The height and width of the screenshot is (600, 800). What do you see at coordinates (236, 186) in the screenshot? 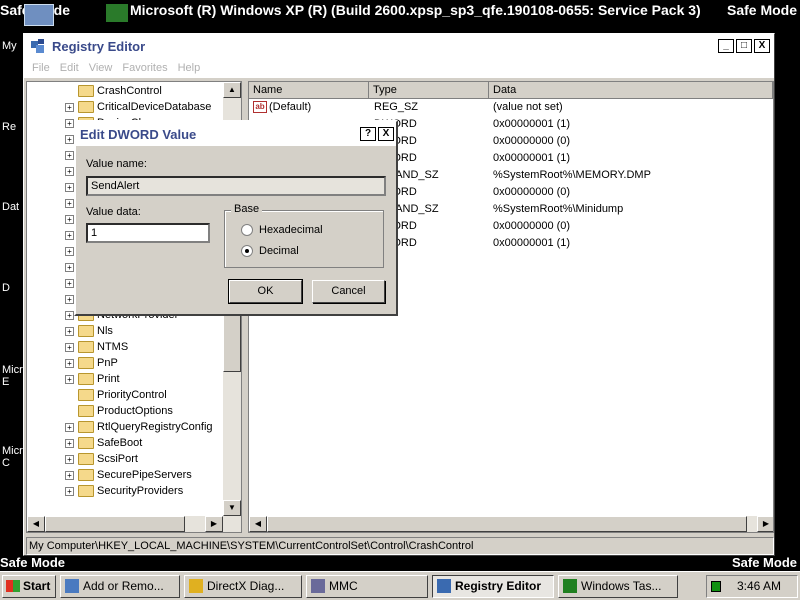
I see `value-name-field: SendAlert` at bounding box center [236, 186].